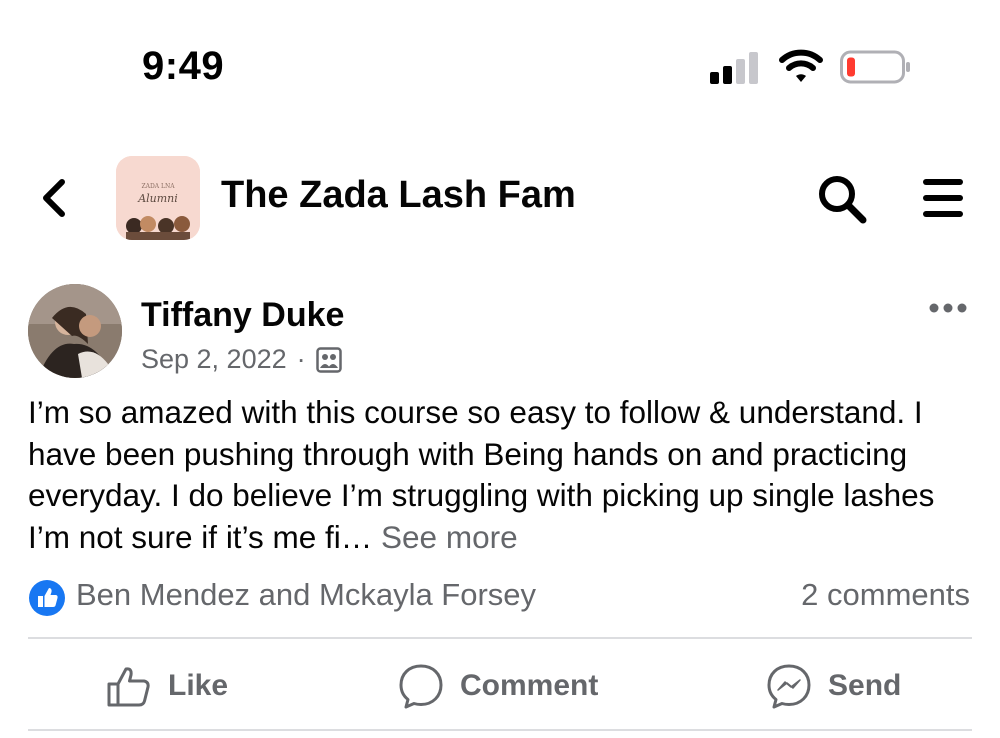 The width and height of the screenshot is (1000, 738). I want to click on like-label: Like, so click(198, 685).